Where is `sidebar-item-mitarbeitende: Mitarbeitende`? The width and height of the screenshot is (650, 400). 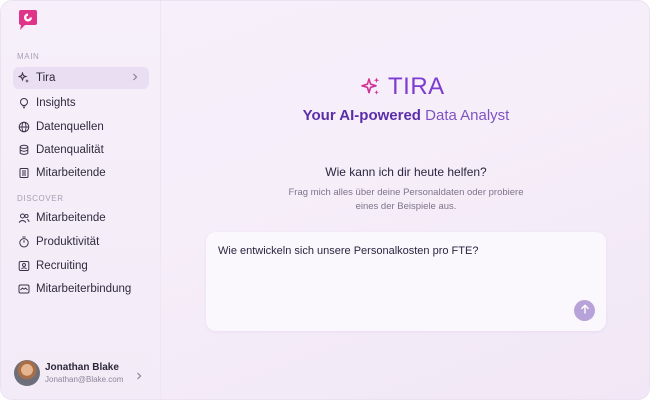
sidebar-item-mitarbeitende: Mitarbeitende is located at coordinates (81, 173).